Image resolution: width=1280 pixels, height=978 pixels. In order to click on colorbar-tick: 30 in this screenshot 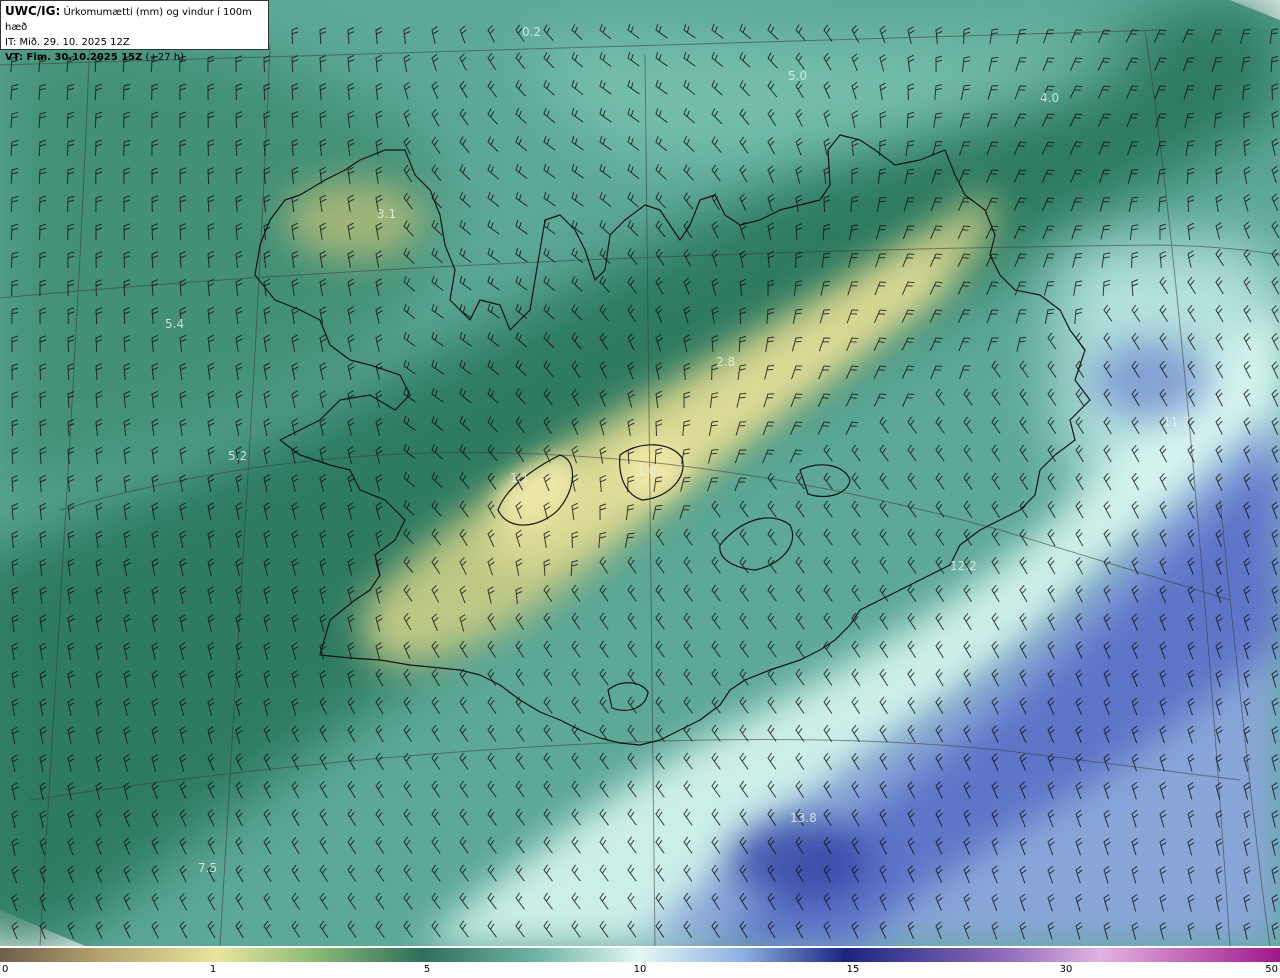, I will do `click(1066, 969)`.